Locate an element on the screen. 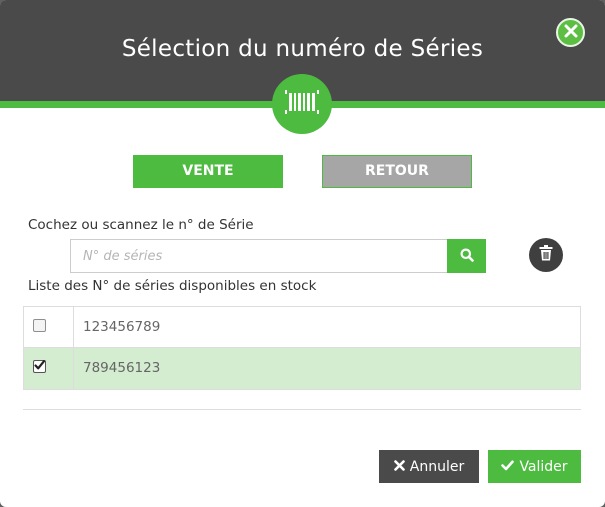 This screenshot has width=605, height=507. clear-button is located at coordinates (546, 255).